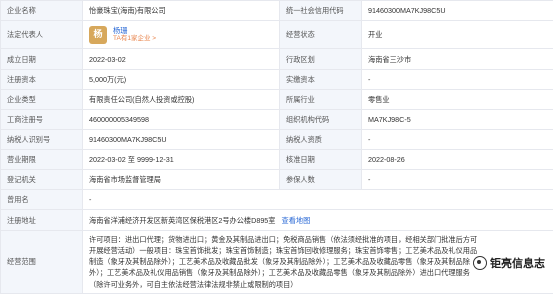  I want to click on related-companies-link: TA有1家企业 >, so click(134, 39).